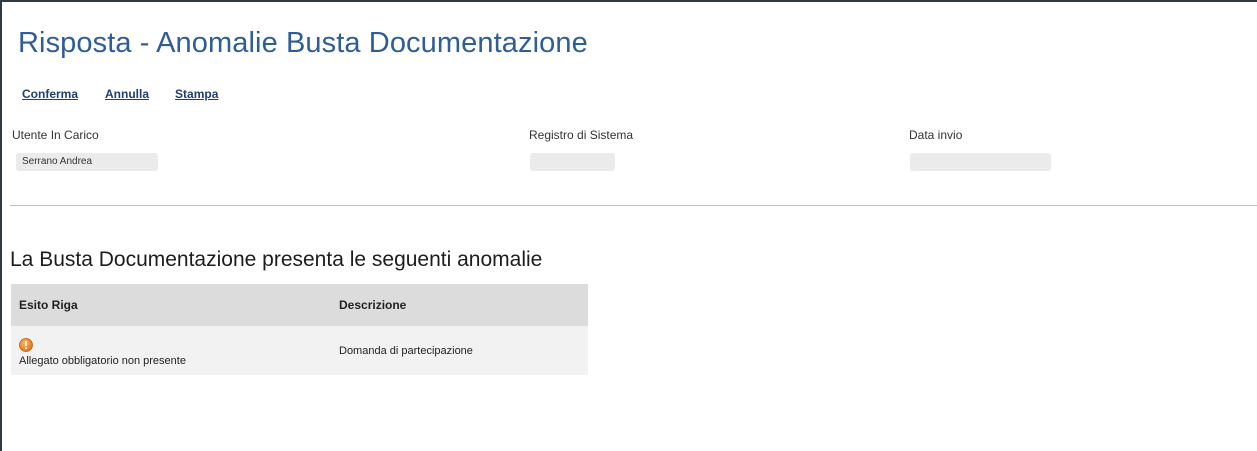 The image size is (1257, 451). Describe the element at coordinates (171, 350) in the screenshot. I see `status-cell: Allegato obbligatorio non presente` at that location.